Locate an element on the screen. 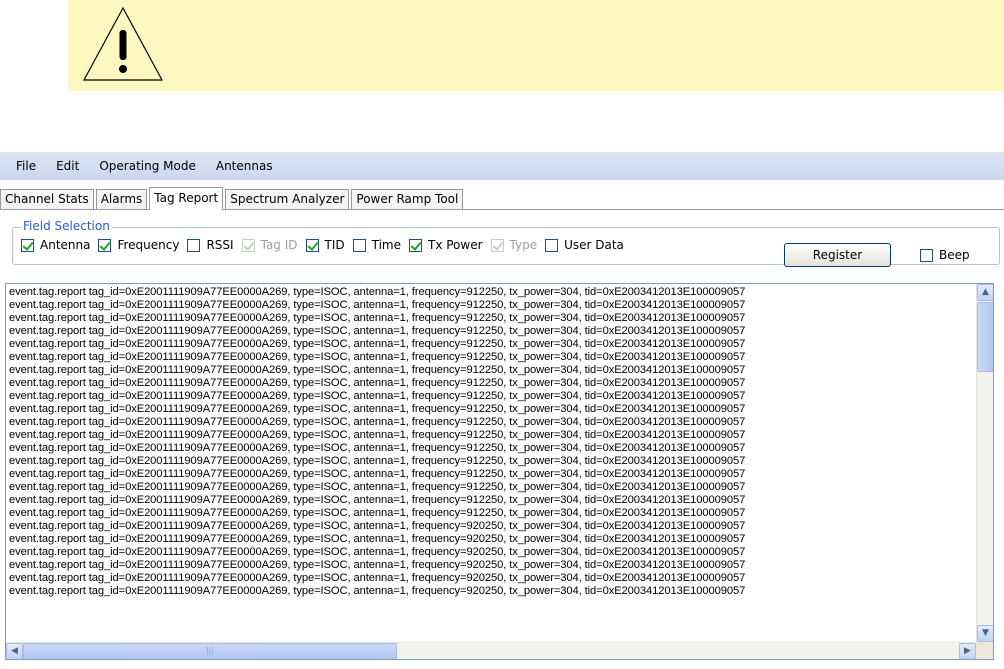  field-option-user-data: User Data is located at coordinates (584, 245).